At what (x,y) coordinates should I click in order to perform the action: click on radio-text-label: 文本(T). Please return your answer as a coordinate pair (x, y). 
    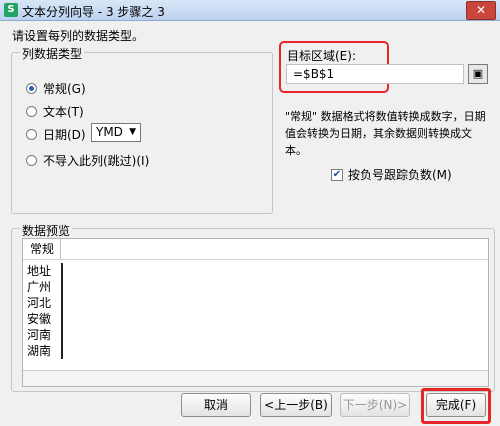
    Looking at the image, I should click on (63, 112).